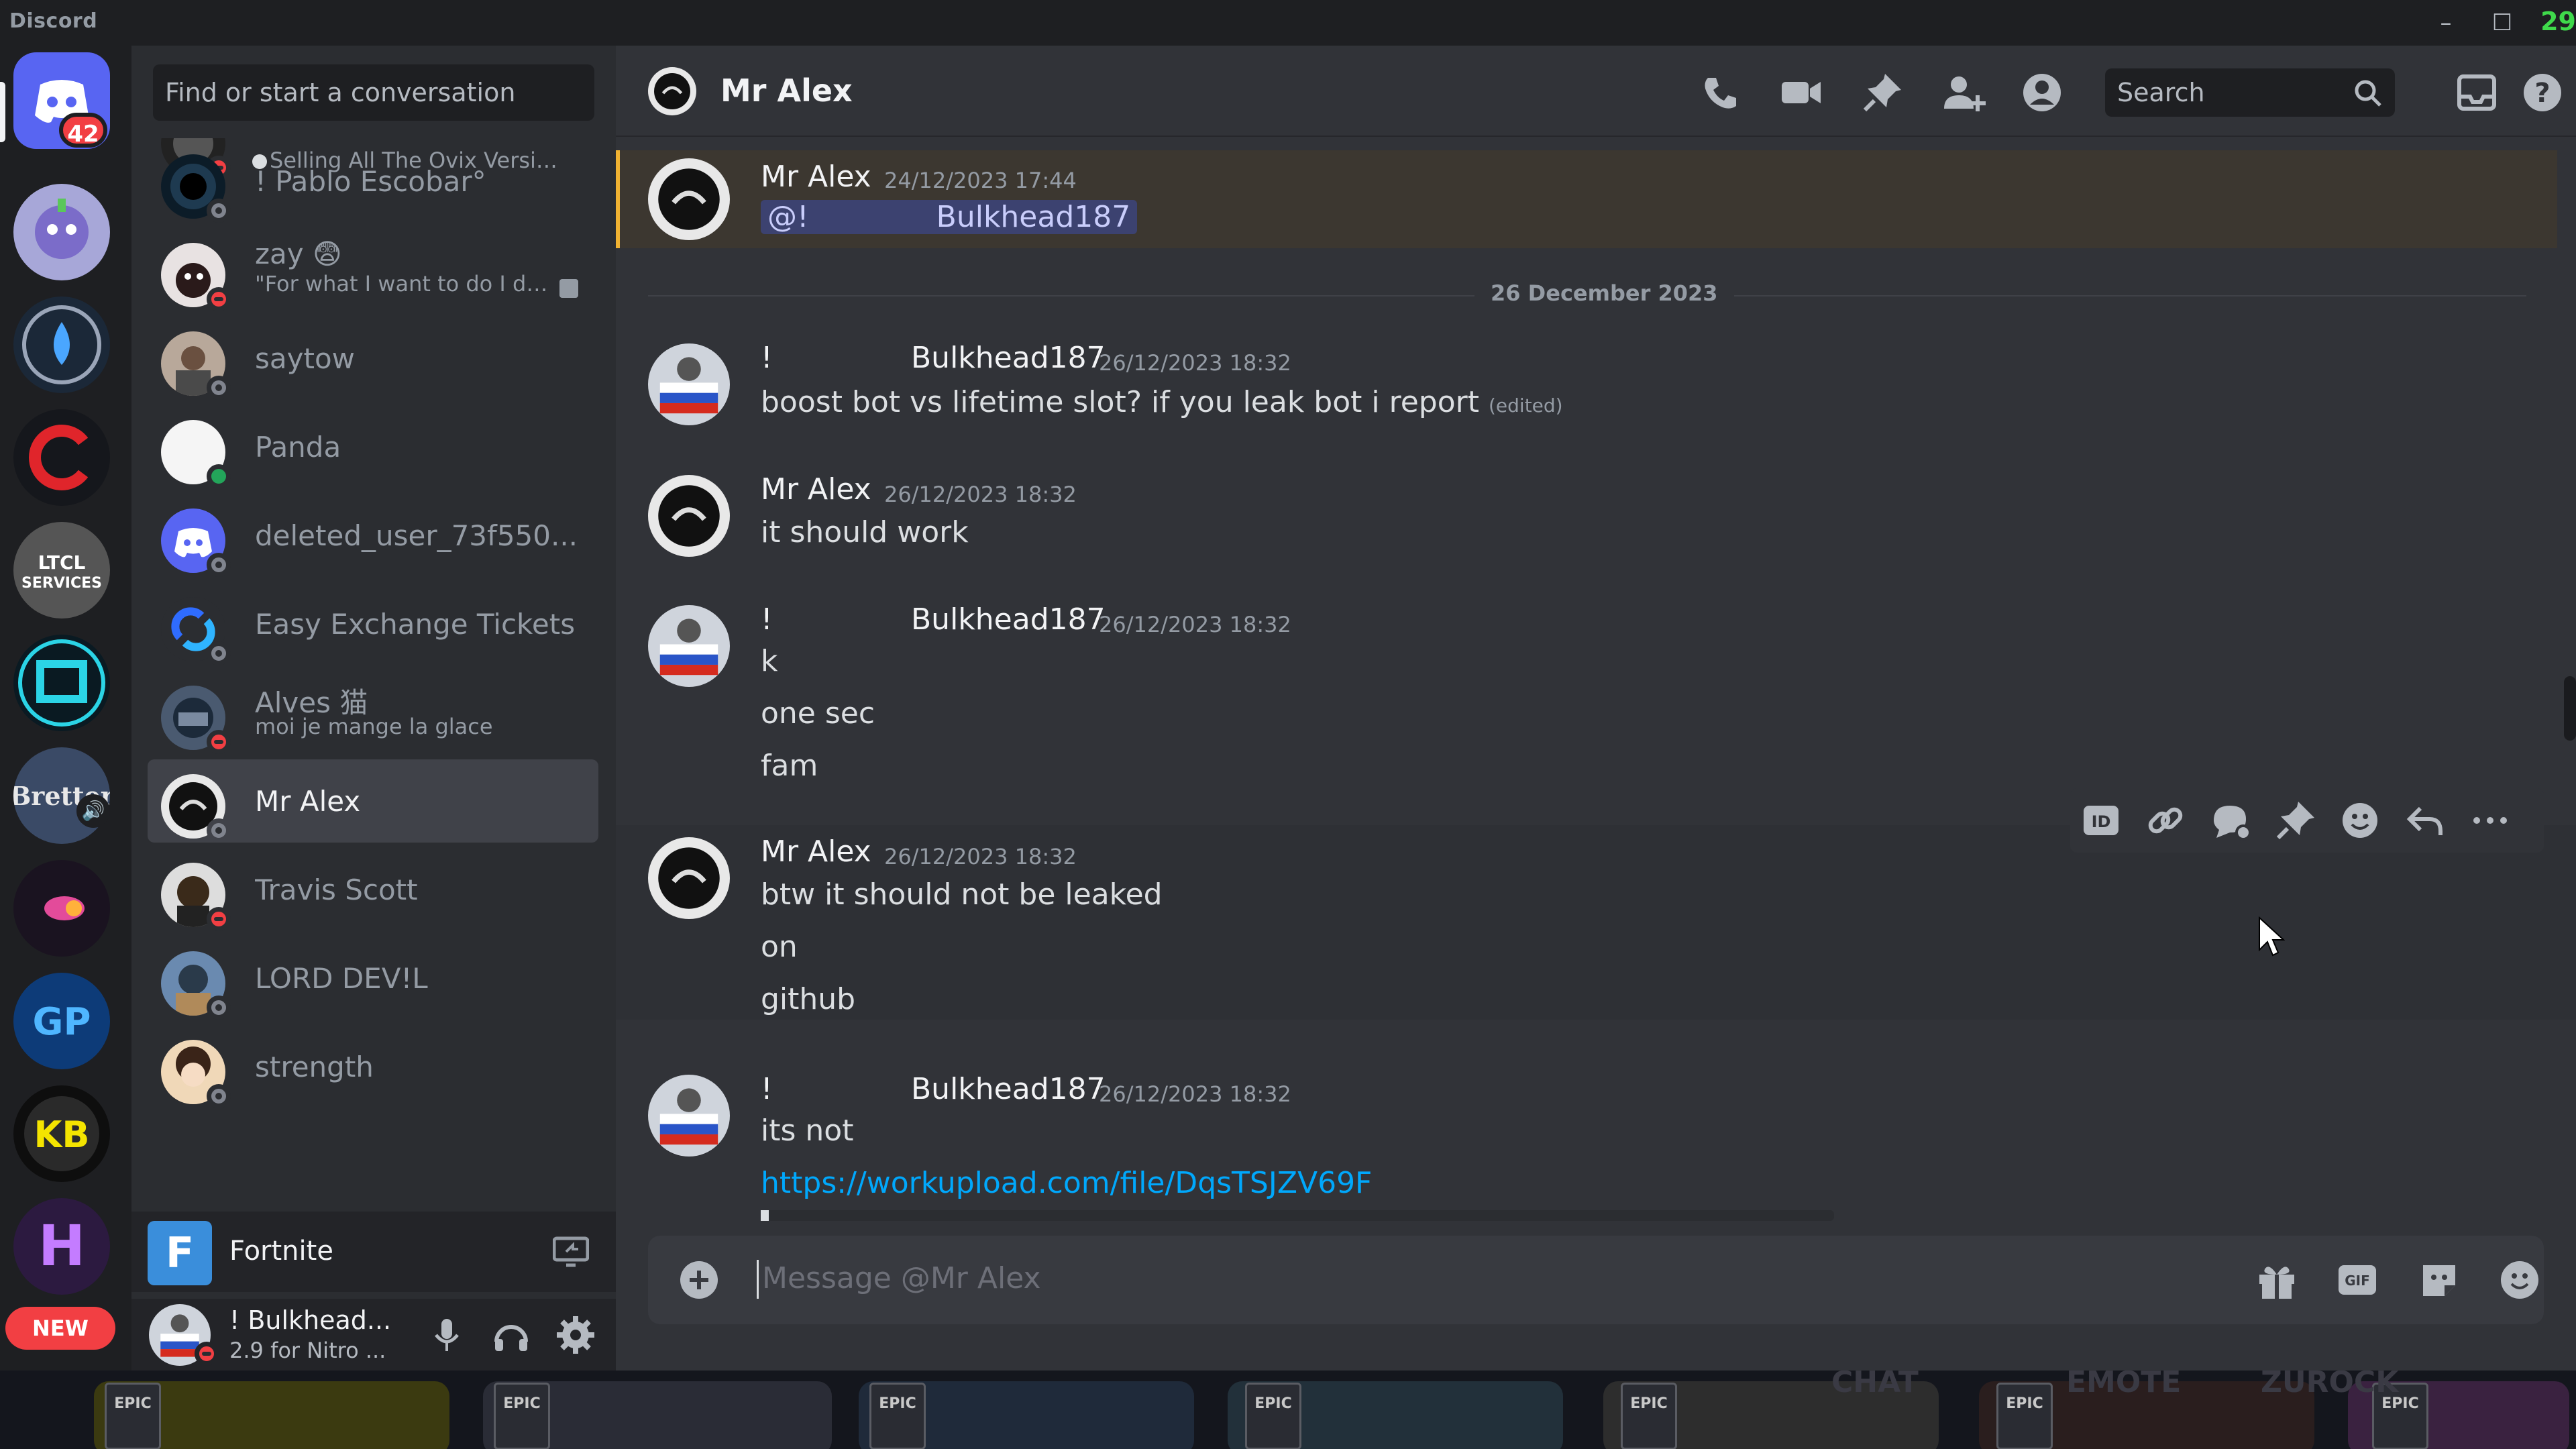 This screenshot has height=1449, width=2576. Describe the element at coordinates (1875, 1385) in the screenshot. I see `bg-text: CHAT` at that location.